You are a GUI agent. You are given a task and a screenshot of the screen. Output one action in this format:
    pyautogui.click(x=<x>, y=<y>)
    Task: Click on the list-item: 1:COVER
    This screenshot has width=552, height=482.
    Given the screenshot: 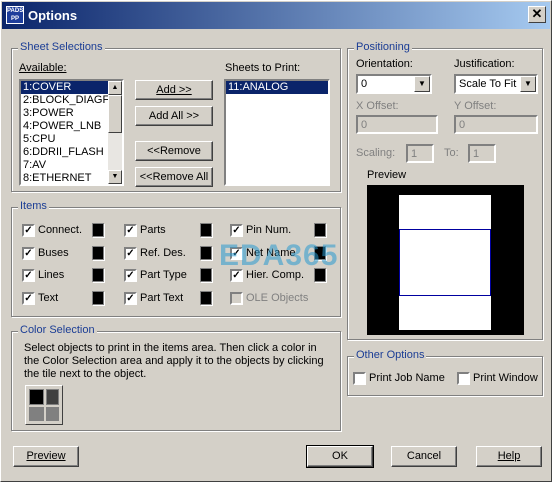 What is the action you would take?
    pyautogui.click(x=64, y=87)
    